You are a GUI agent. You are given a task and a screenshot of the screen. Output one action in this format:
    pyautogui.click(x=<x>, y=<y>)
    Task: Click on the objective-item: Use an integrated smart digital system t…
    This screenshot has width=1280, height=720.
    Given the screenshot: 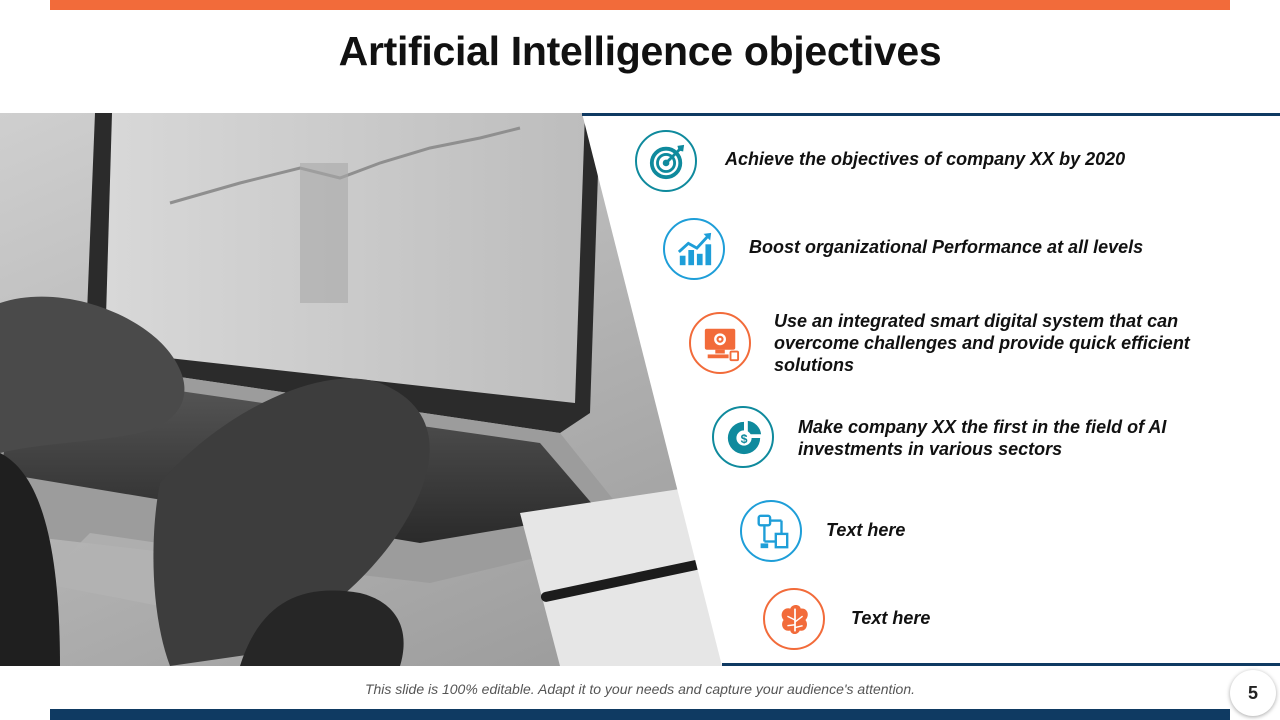 What is the action you would take?
    pyautogui.click(x=969, y=346)
    